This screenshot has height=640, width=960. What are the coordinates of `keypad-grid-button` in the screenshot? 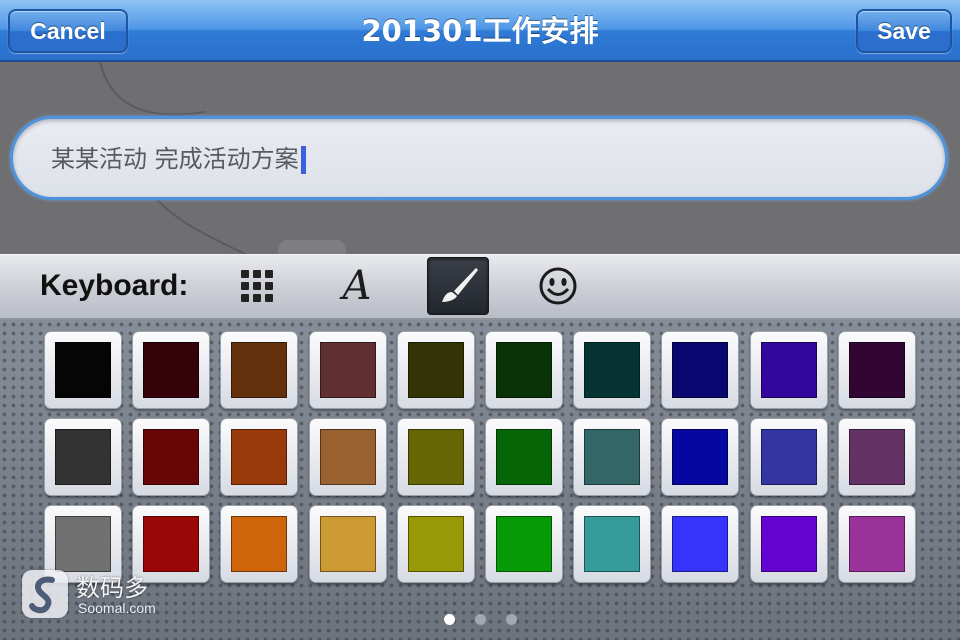 It's located at (257, 286).